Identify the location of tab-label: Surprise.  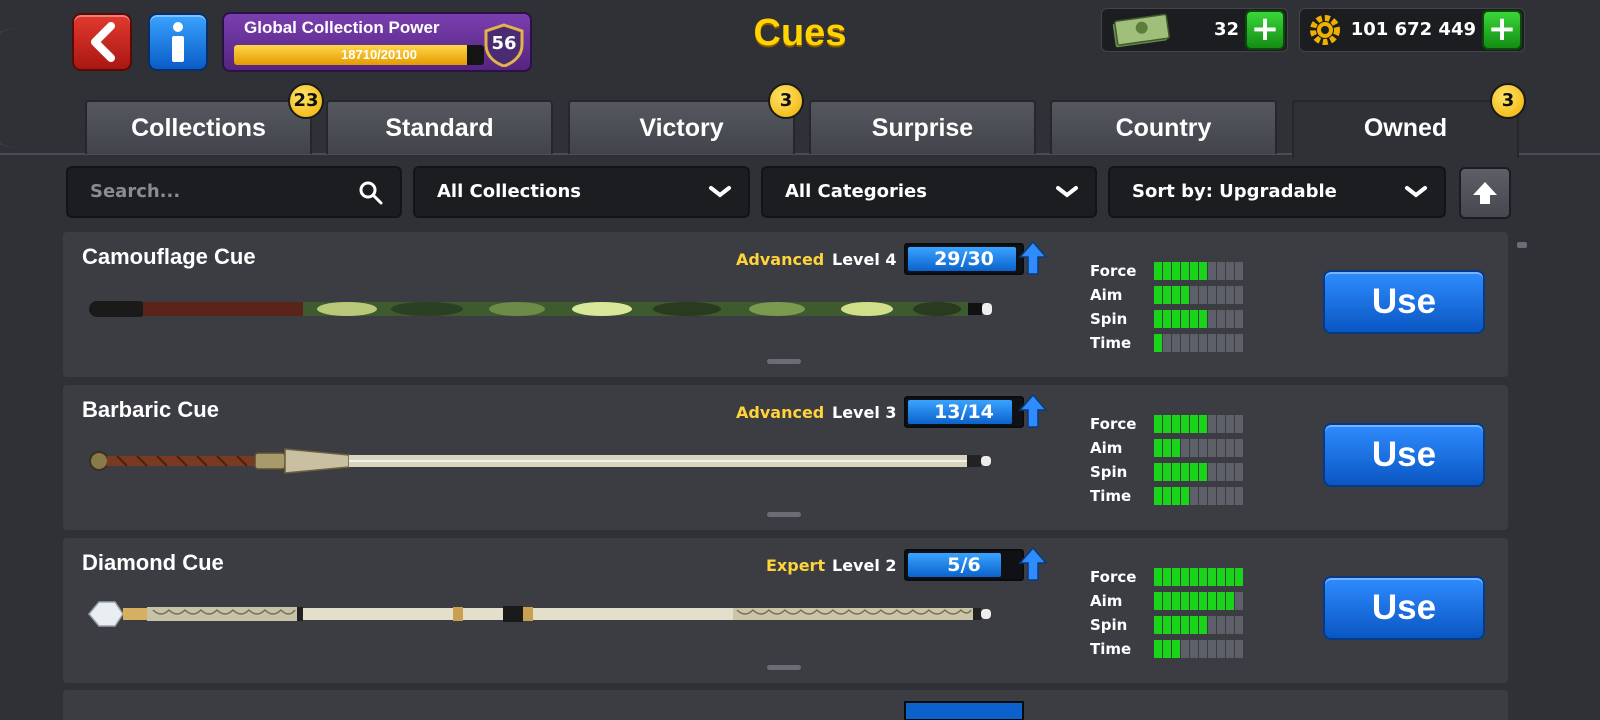
(922, 128).